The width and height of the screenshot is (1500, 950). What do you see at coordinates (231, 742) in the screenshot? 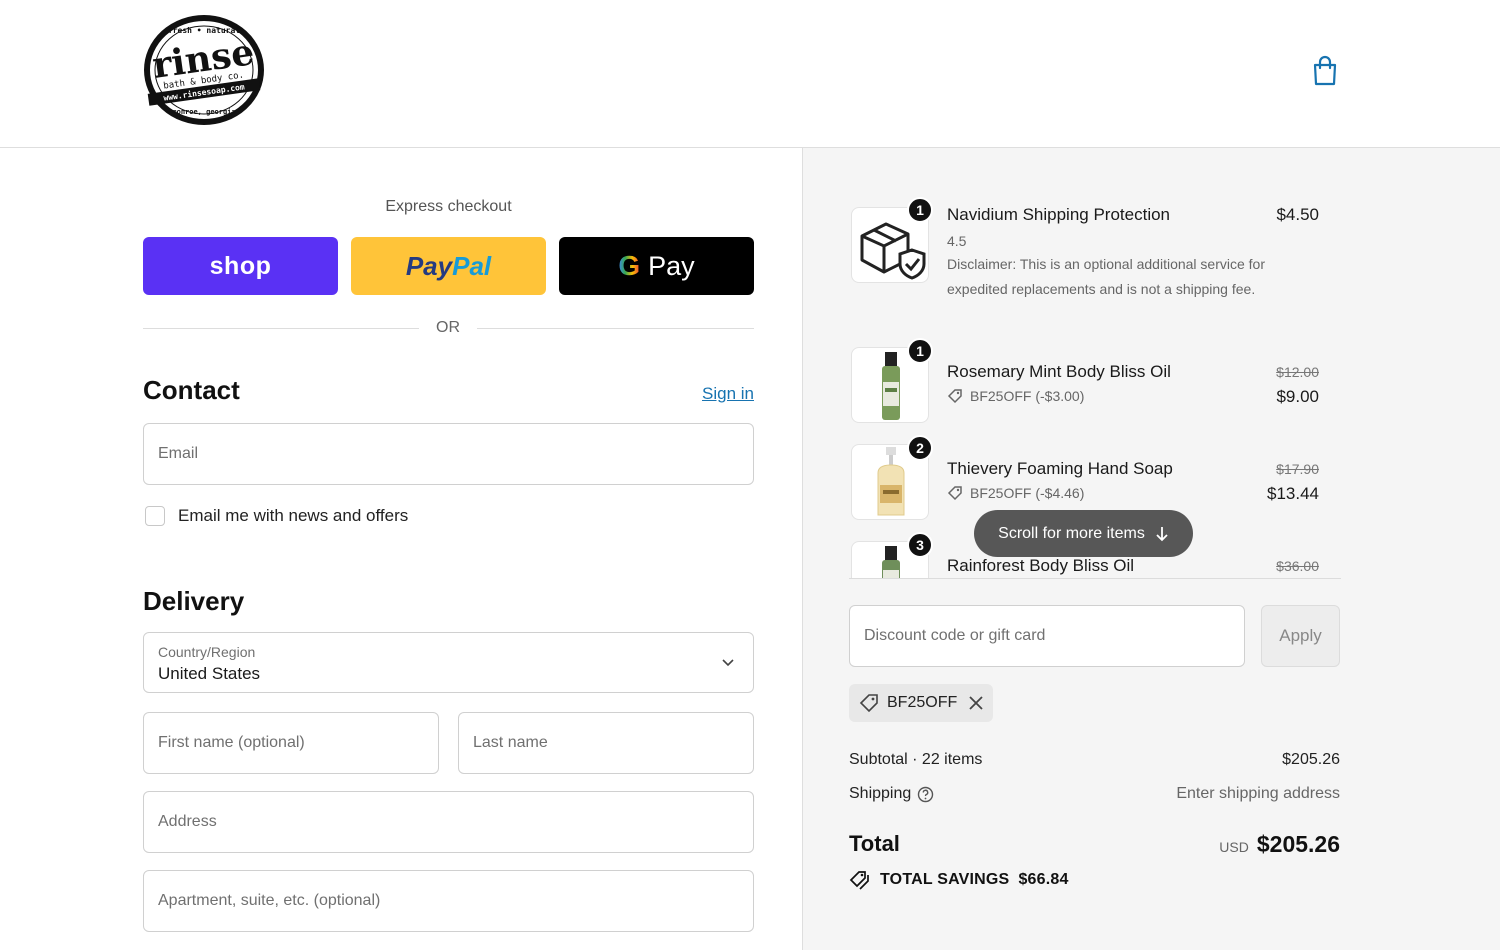
I see `first-name-placeholder: First name (optional)` at bounding box center [231, 742].